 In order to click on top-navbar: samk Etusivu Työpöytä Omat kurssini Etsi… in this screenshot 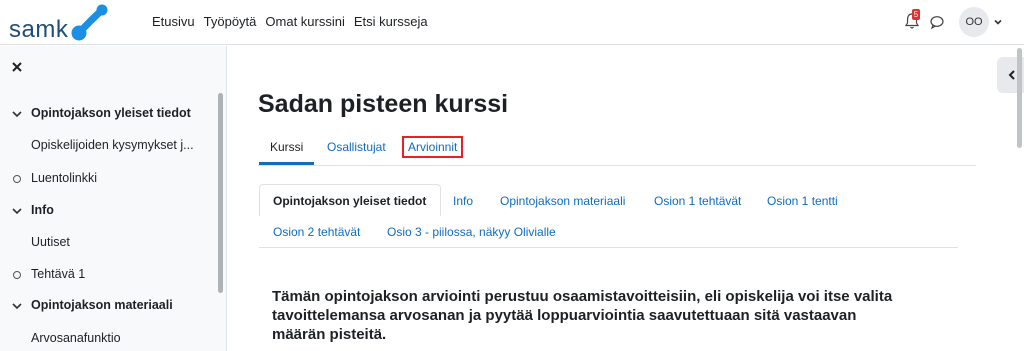, I will do `click(512, 22)`.